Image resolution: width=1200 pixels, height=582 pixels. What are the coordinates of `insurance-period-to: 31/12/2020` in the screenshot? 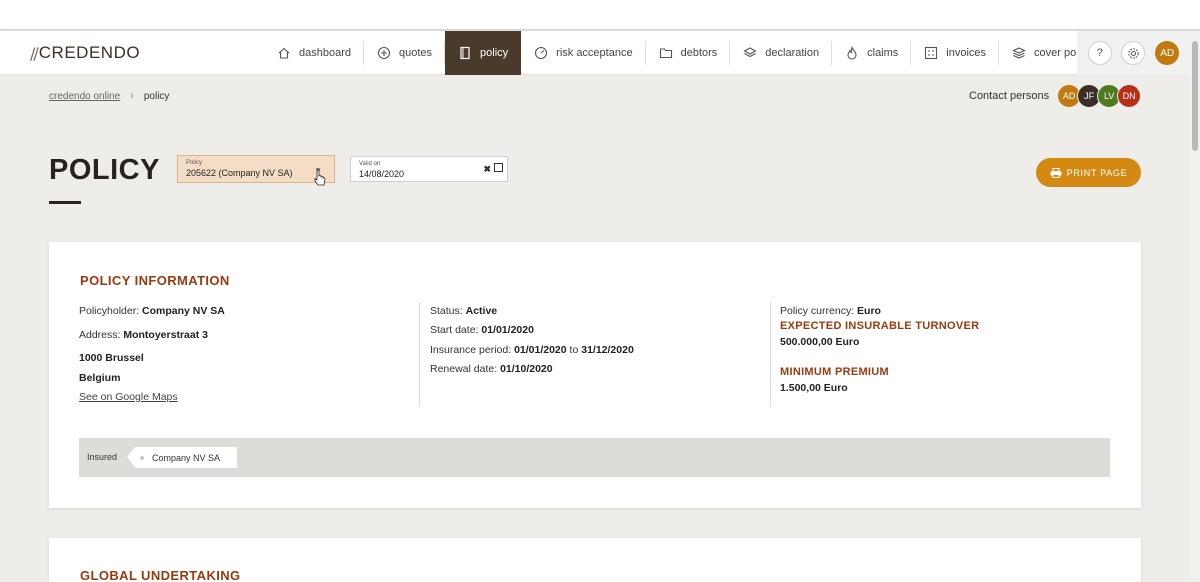 It's located at (607, 350).